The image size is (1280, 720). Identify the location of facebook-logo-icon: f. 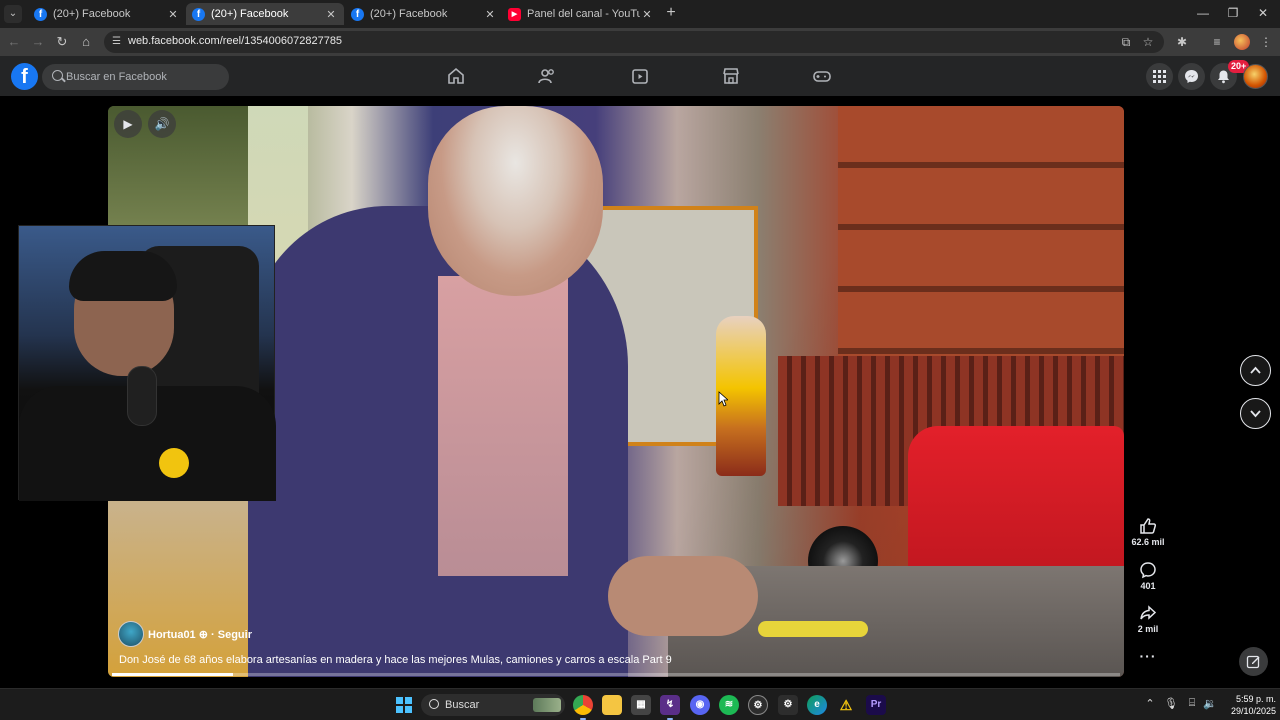
(24, 76).